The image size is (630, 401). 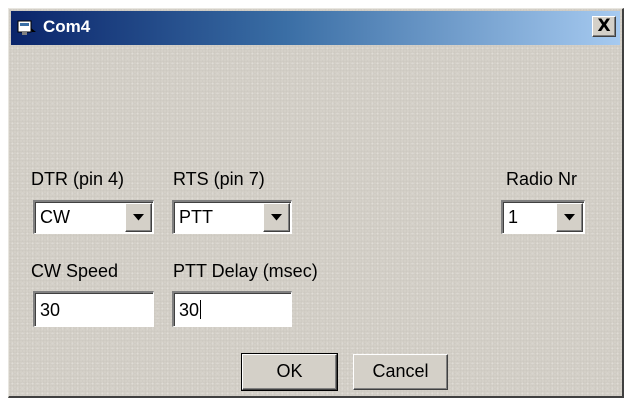 What do you see at coordinates (232, 309) in the screenshot?
I see `ptt-delay-input: 30` at bounding box center [232, 309].